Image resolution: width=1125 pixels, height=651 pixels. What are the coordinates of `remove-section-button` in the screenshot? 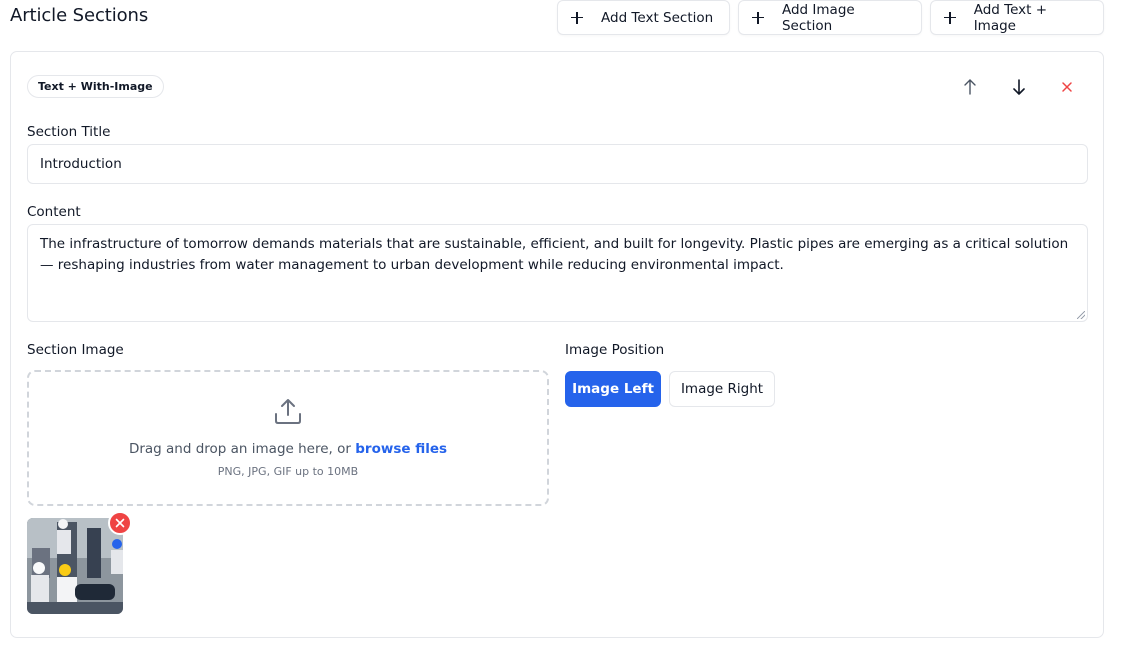 It's located at (1067, 87).